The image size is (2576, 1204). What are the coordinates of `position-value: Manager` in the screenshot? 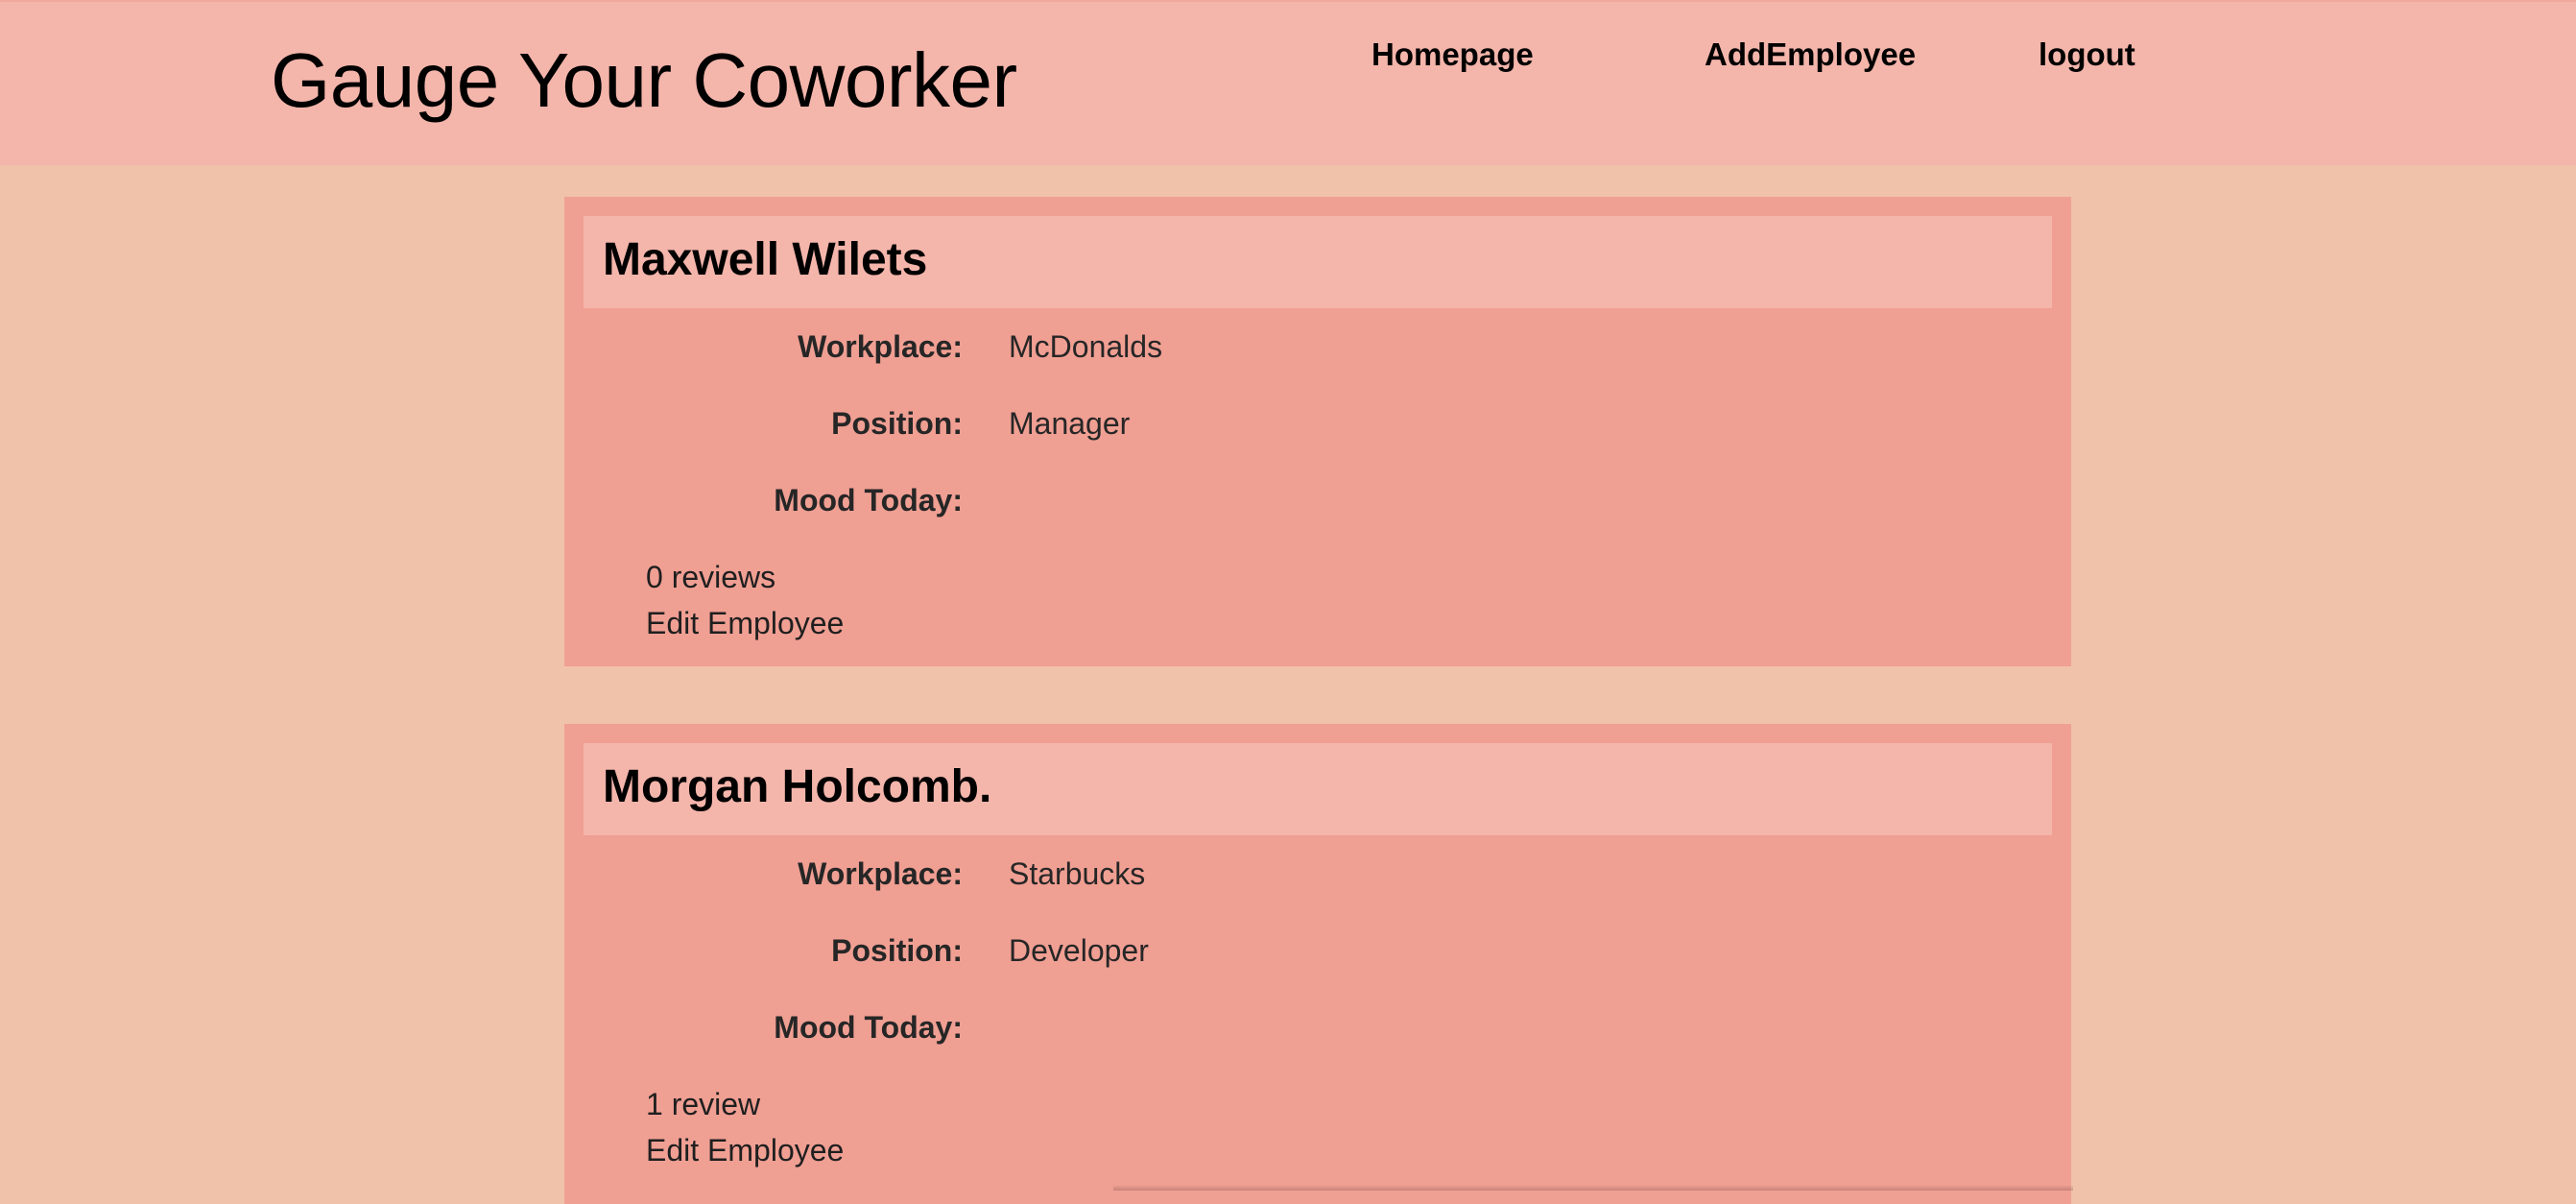 It's located at (1070, 423).